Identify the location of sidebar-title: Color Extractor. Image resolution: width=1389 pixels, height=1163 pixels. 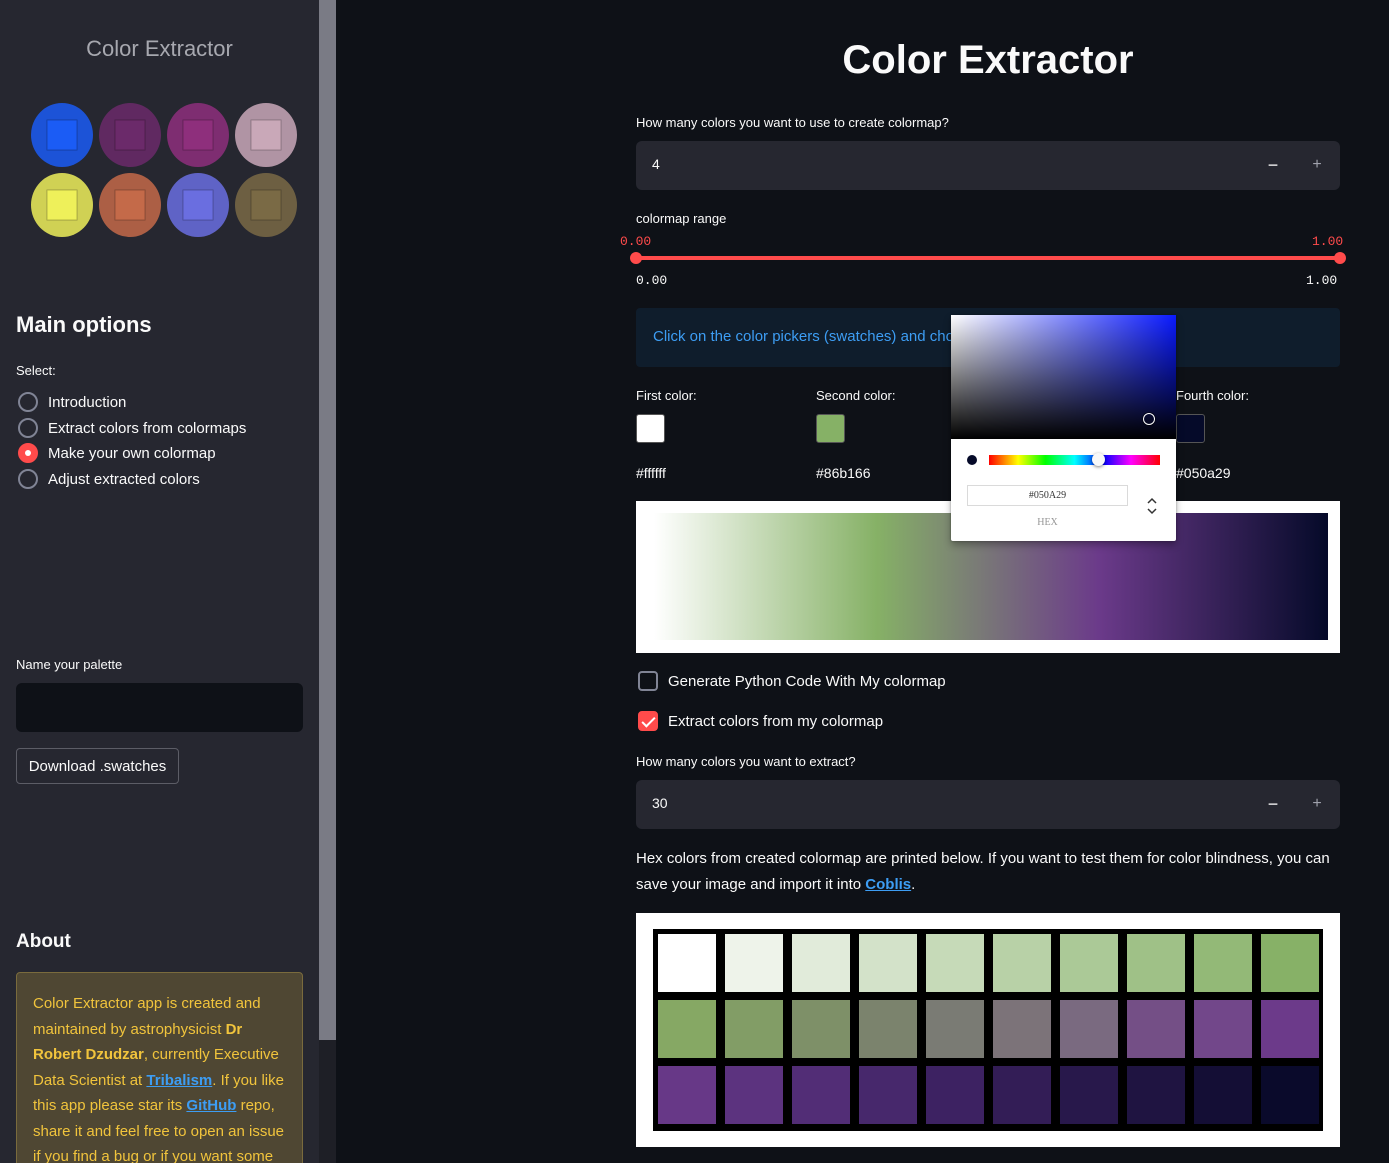
(159, 48).